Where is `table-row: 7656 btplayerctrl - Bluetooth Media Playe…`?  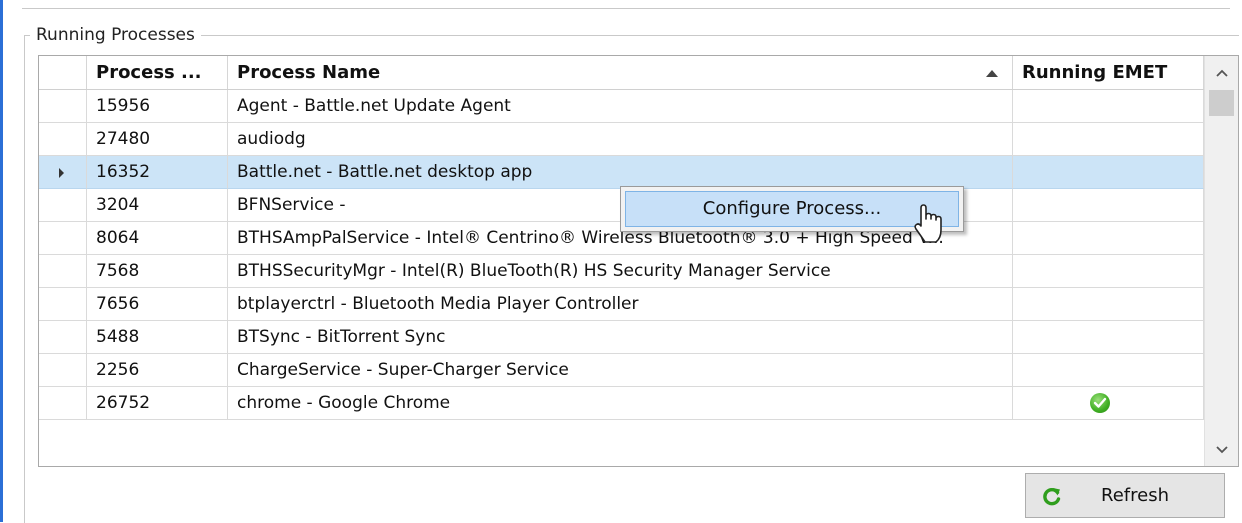
table-row: 7656 btplayerctrl - Bluetooth Media Playe… is located at coordinates (621, 304).